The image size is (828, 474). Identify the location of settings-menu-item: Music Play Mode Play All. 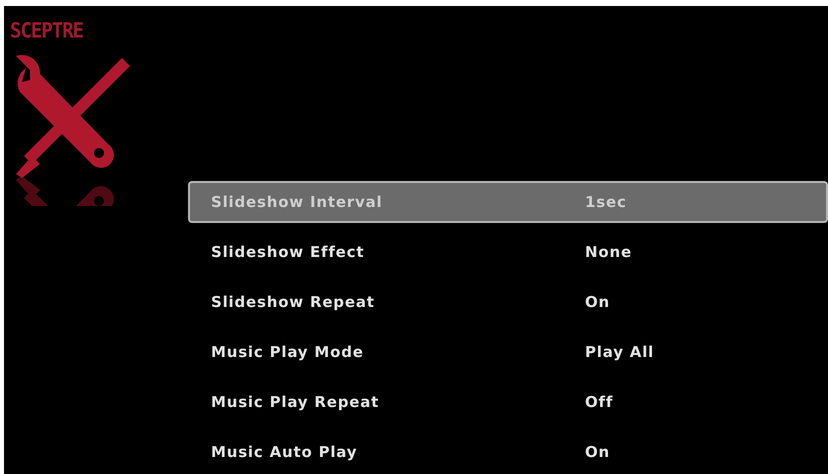
(508, 352).